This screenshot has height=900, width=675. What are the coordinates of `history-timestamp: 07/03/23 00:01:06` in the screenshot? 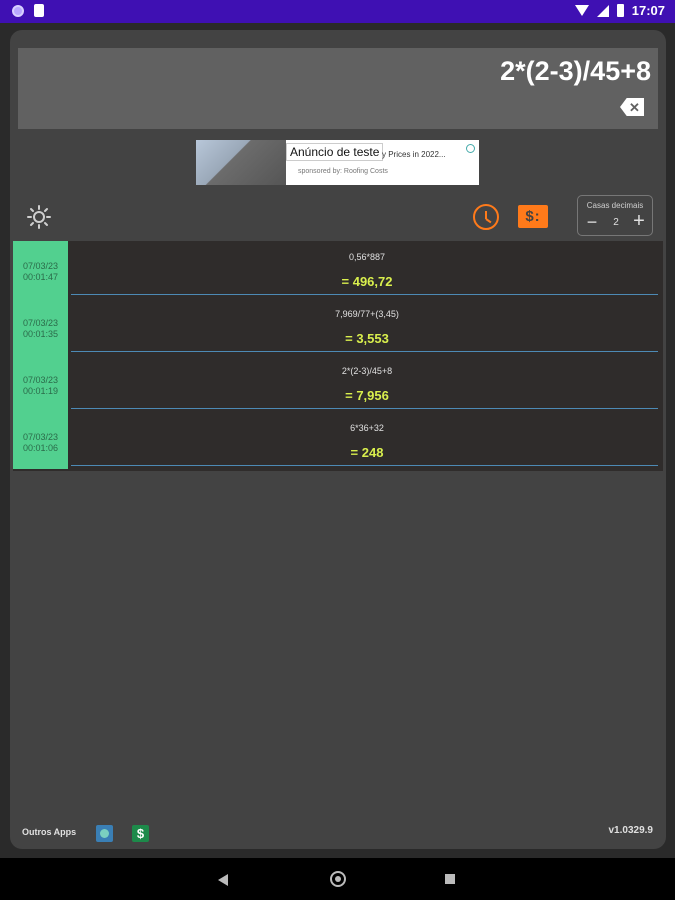 It's located at (40, 440).